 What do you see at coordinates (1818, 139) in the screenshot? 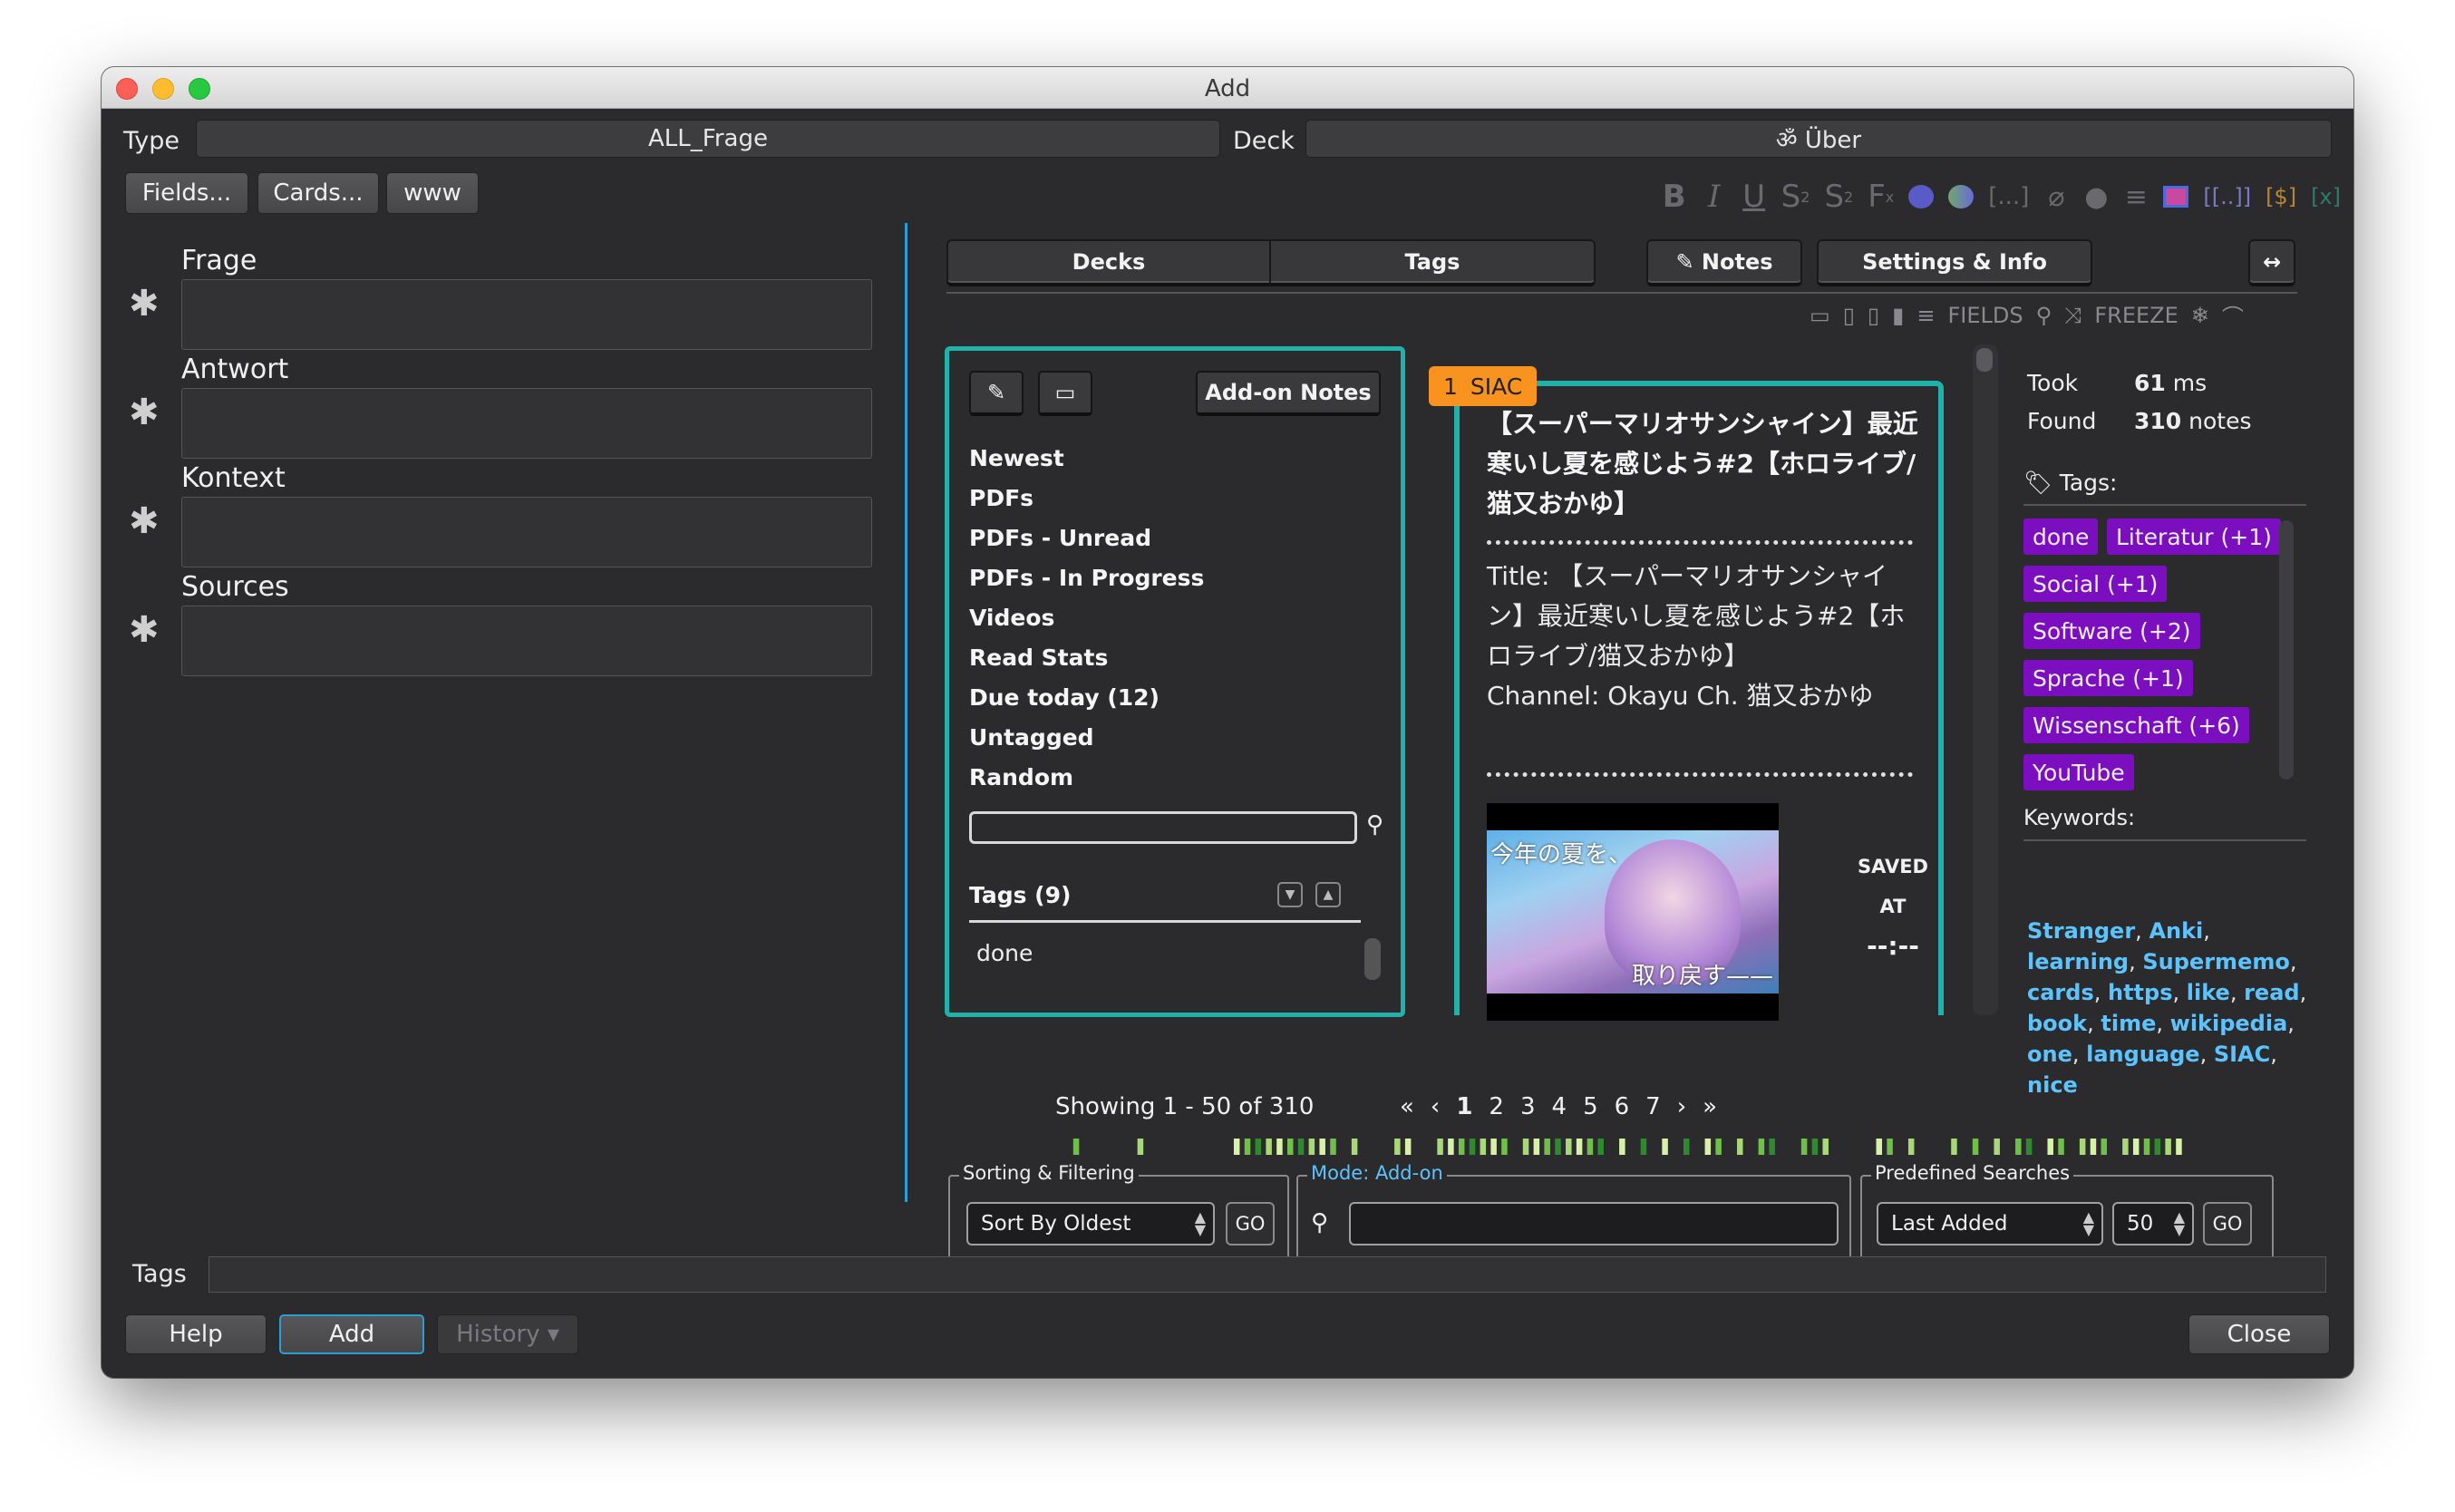
I see `deck-selector: ॐ Über` at bounding box center [1818, 139].